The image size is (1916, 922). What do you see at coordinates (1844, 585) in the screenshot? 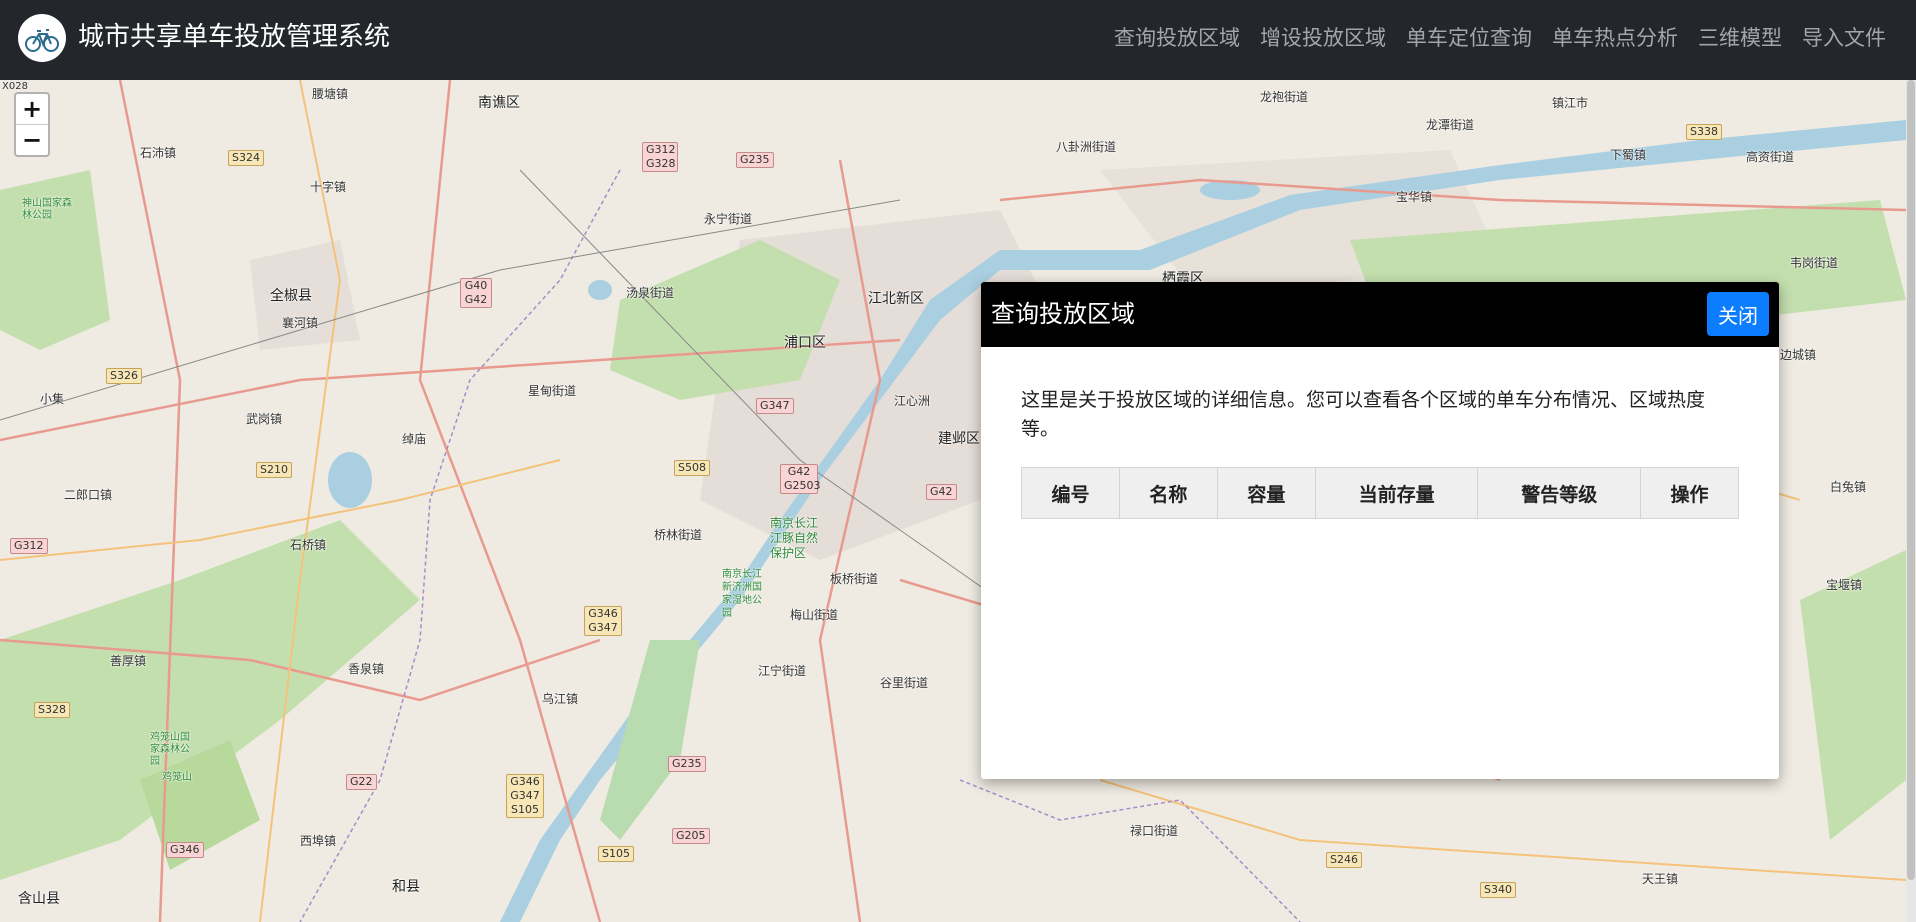
I see `map-place-label: 宝堰镇` at bounding box center [1844, 585].